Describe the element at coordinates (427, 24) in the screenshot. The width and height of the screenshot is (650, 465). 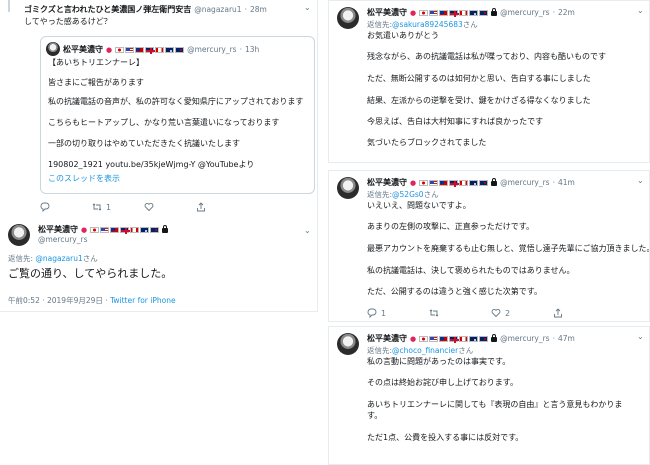
I see `mention-link: @sakura89245683` at that location.